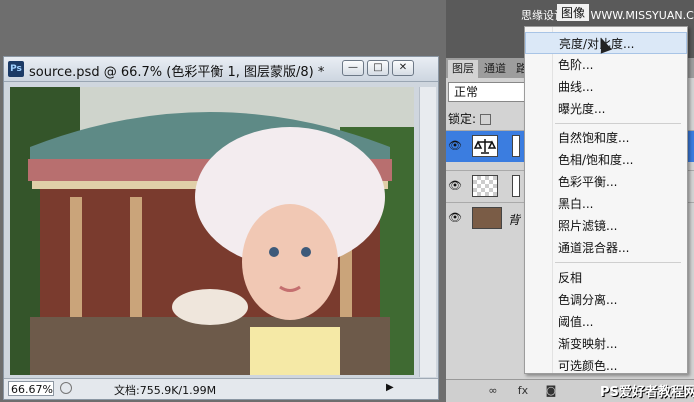 The width and height of the screenshot is (694, 402). Describe the element at coordinates (66, 388) in the screenshot. I see `status-options-icon` at that location.